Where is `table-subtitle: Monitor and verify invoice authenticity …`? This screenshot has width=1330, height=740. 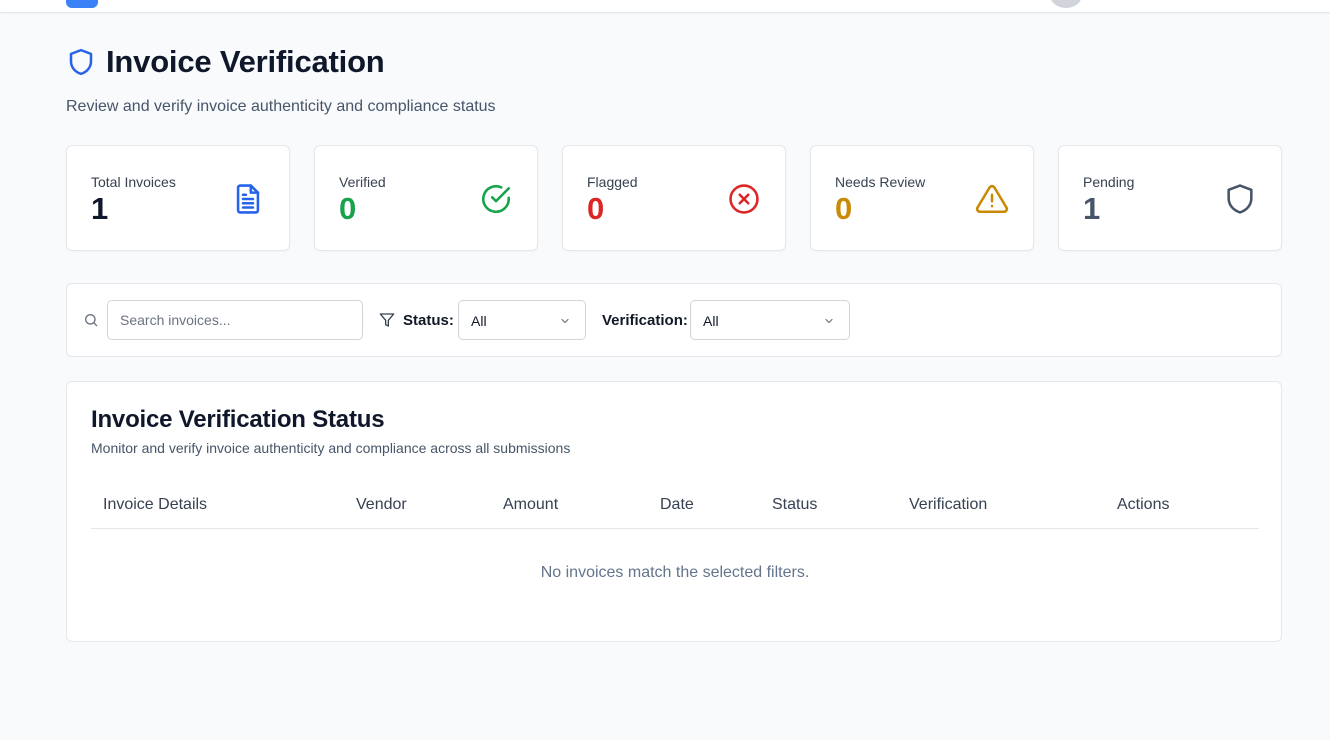 table-subtitle: Monitor and verify invoice authenticity … is located at coordinates (331, 448).